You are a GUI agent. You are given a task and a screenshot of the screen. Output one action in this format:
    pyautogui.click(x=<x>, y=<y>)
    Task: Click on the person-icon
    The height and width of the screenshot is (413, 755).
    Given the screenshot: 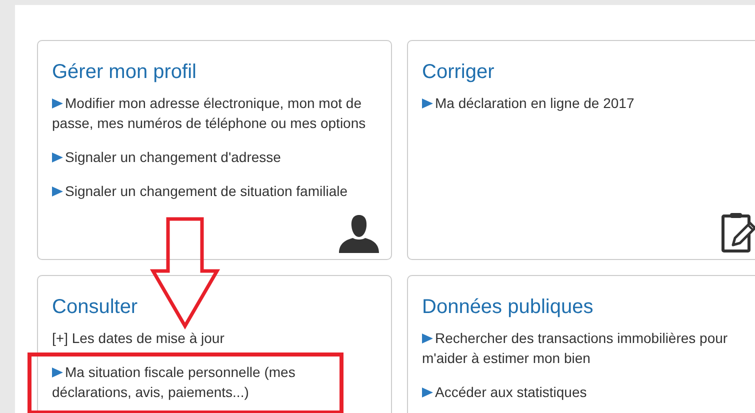 What is the action you would take?
    pyautogui.click(x=359, y=234)
    